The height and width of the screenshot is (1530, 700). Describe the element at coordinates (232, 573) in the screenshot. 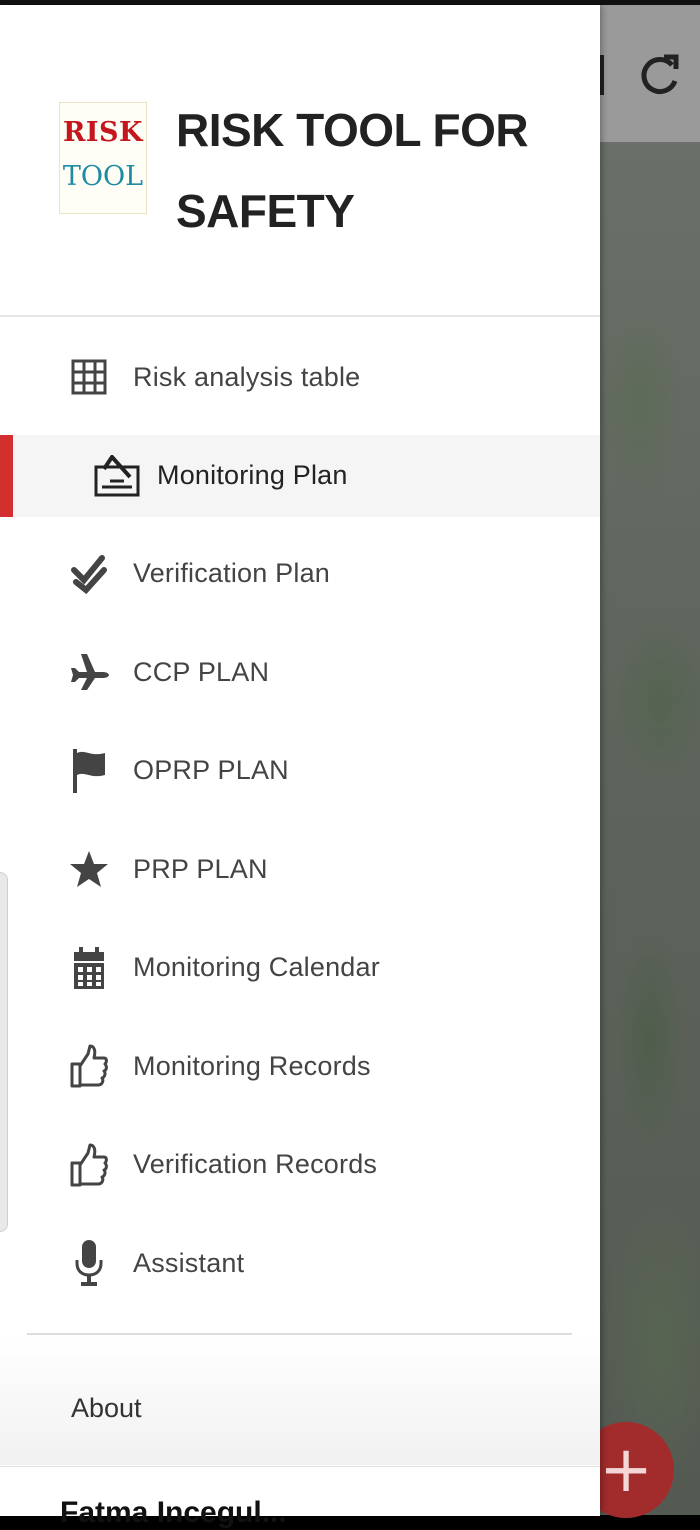

I see `menu-label: Verification Plan` at that location.